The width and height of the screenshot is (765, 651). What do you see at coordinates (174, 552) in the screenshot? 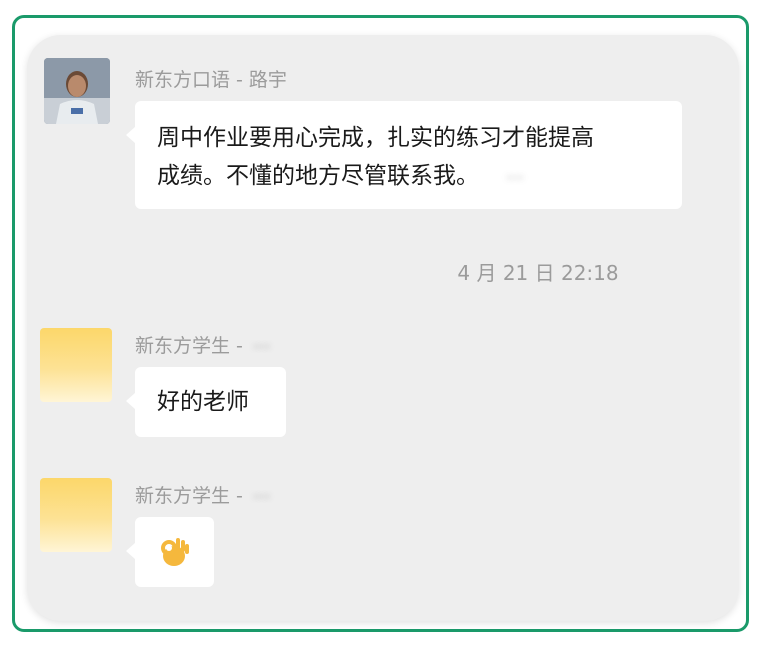
I see `ok-hand-emoji-icon` at bounding box center [174, 552].